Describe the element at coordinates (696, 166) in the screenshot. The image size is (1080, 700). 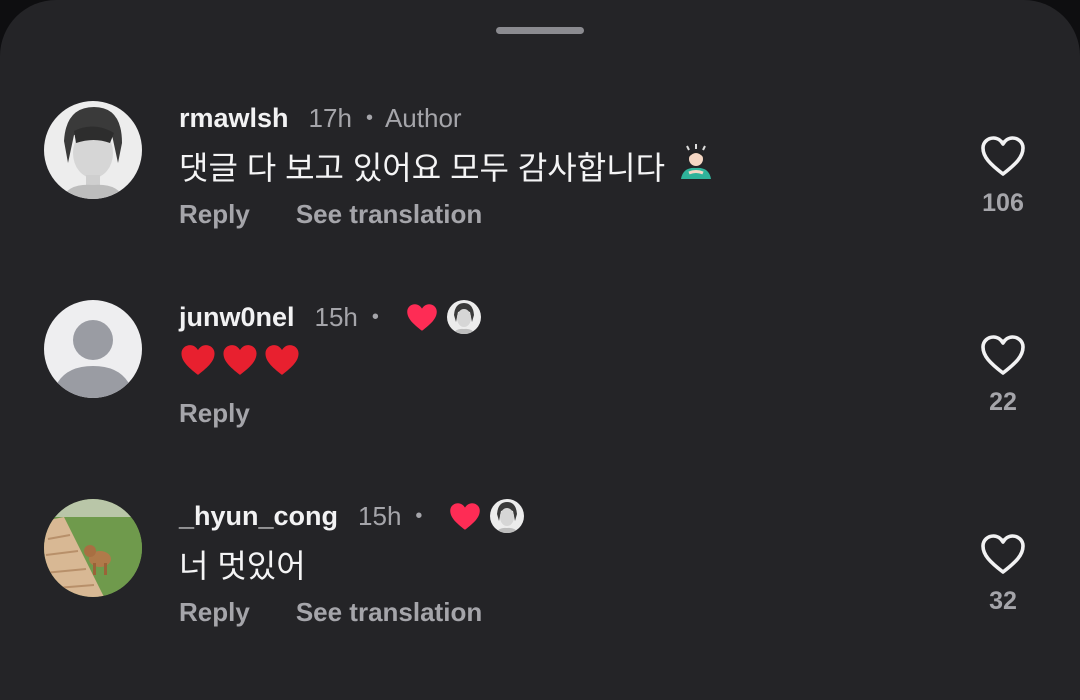
I see `person-bowing-emoji` at that location.